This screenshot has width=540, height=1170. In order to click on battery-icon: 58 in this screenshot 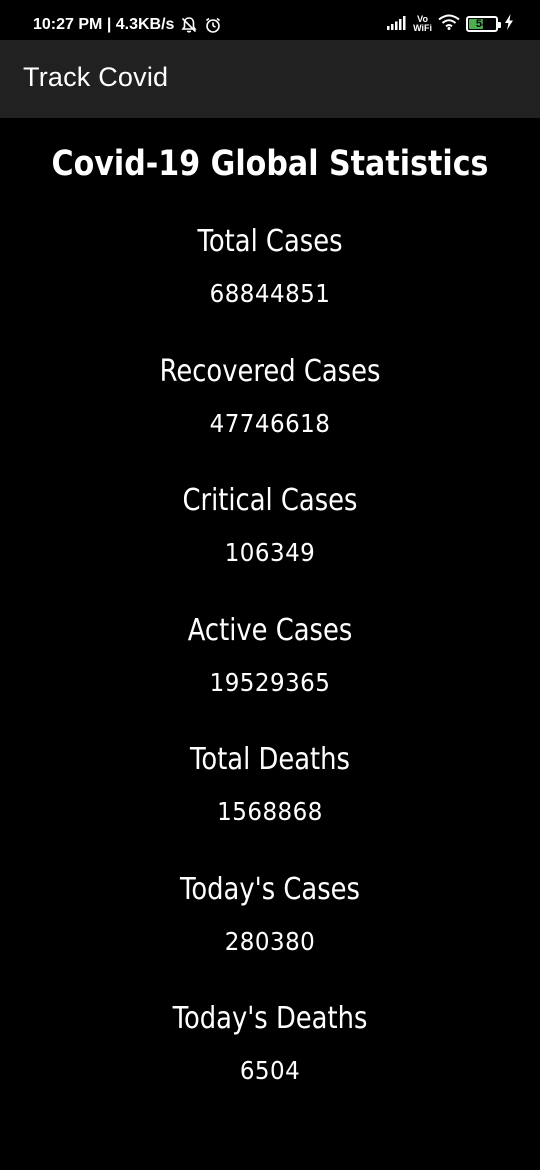, I will do `click(483, 24)`.